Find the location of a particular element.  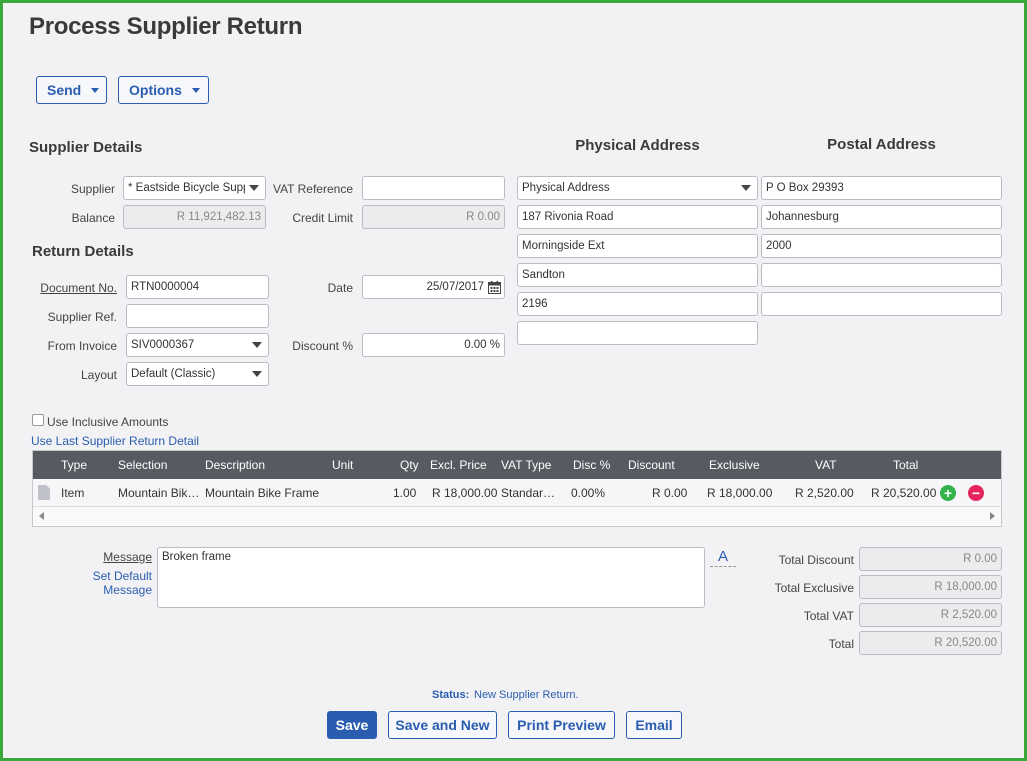

document-no-label: Document No. is located at coordinates (78, 288).